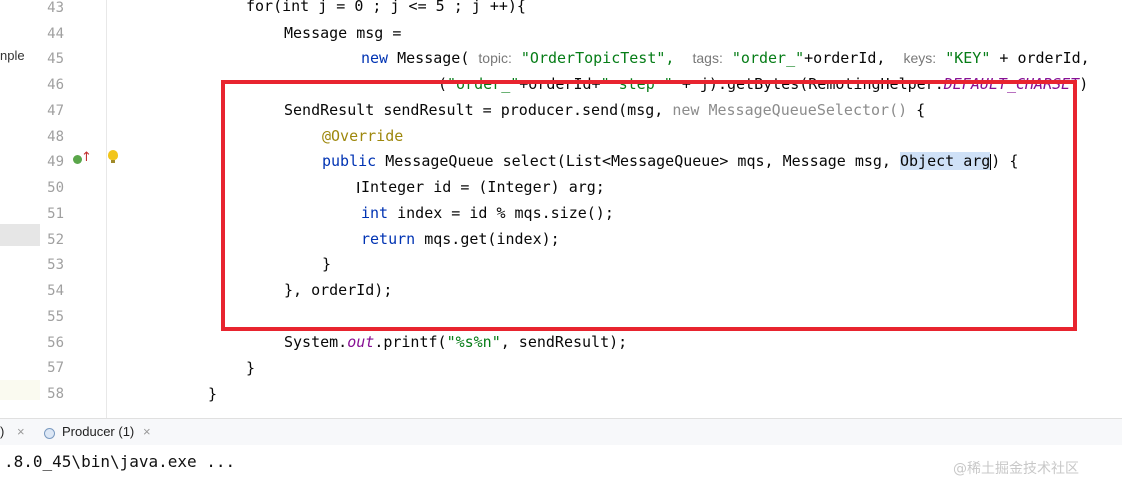 The image size is (1122, 487). What do you see at coordinates (2, 431) in the screenshot?
I see `tab-previous: )` at bounding box center [2, 431].